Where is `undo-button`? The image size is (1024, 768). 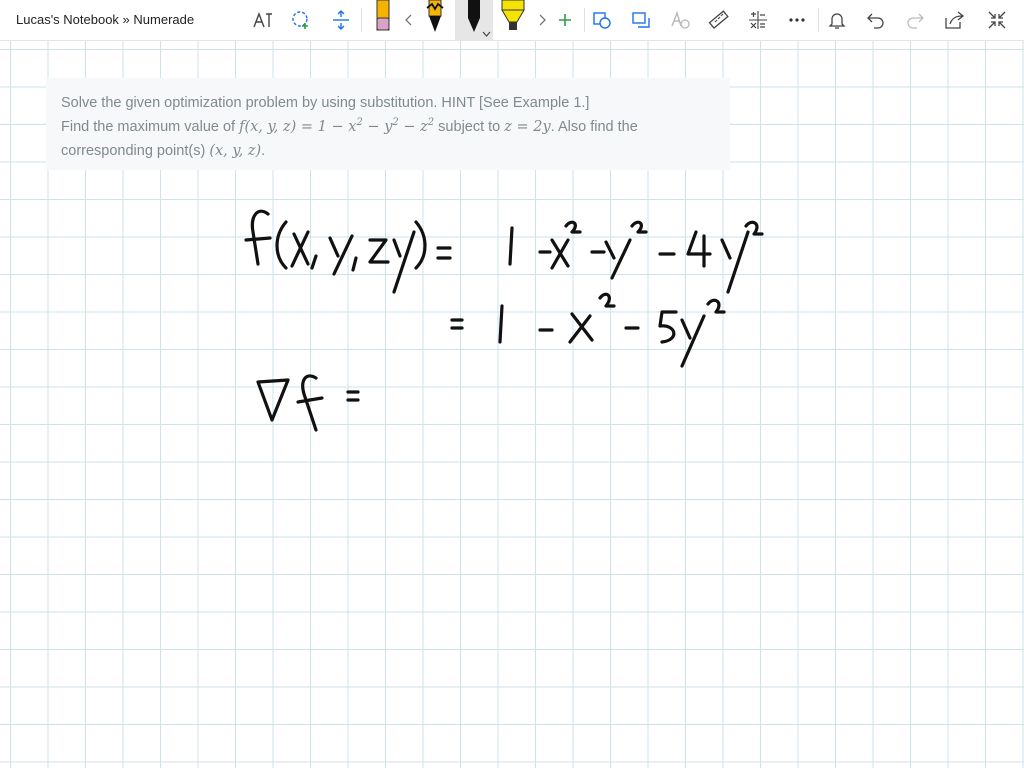
undo-button is located at coordinates (876, 20).